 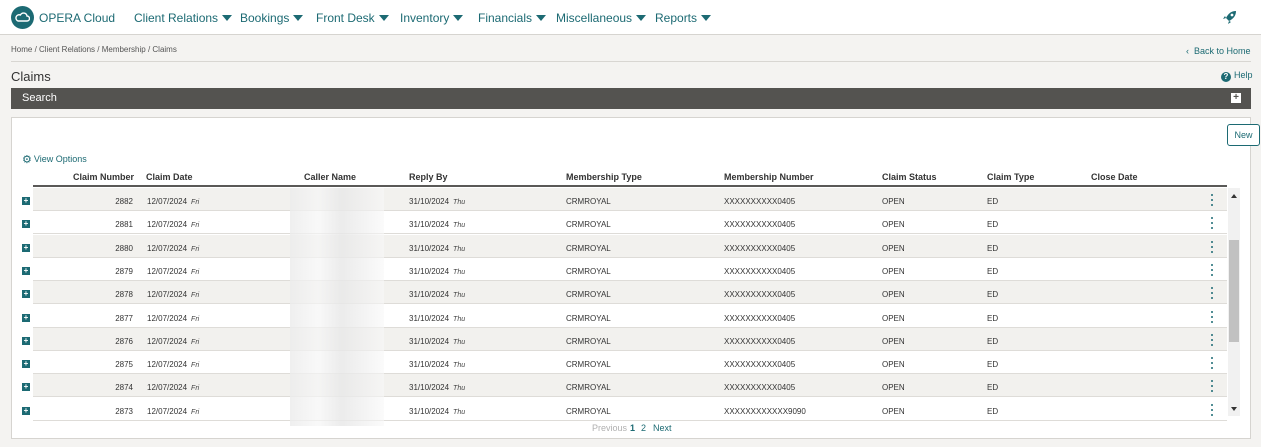 What do you see at coordinates (643, 428) in the screenshot?
I see `pagination-page-2: 2` at bounding box center [643, 428].